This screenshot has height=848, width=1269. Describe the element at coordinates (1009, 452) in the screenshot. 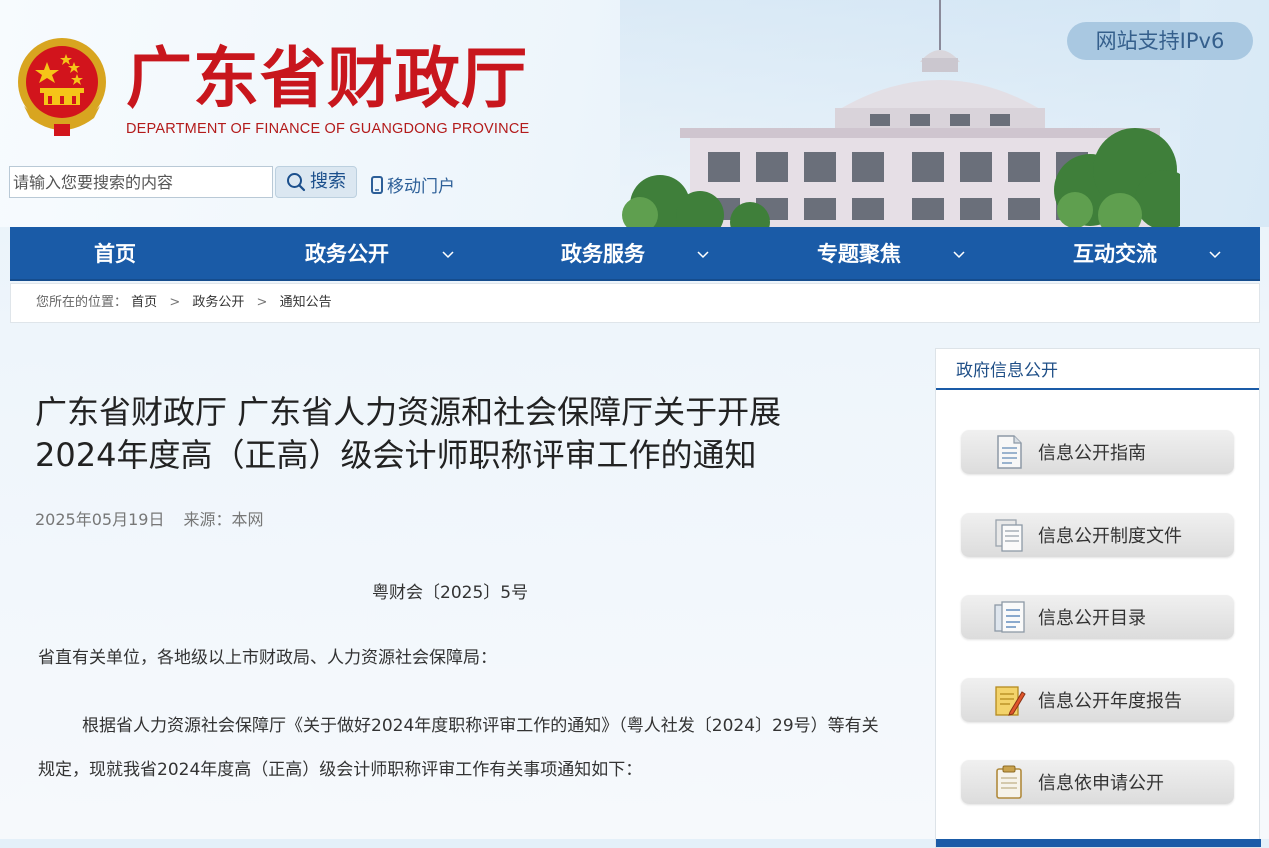

I see `document-icon` at that location.